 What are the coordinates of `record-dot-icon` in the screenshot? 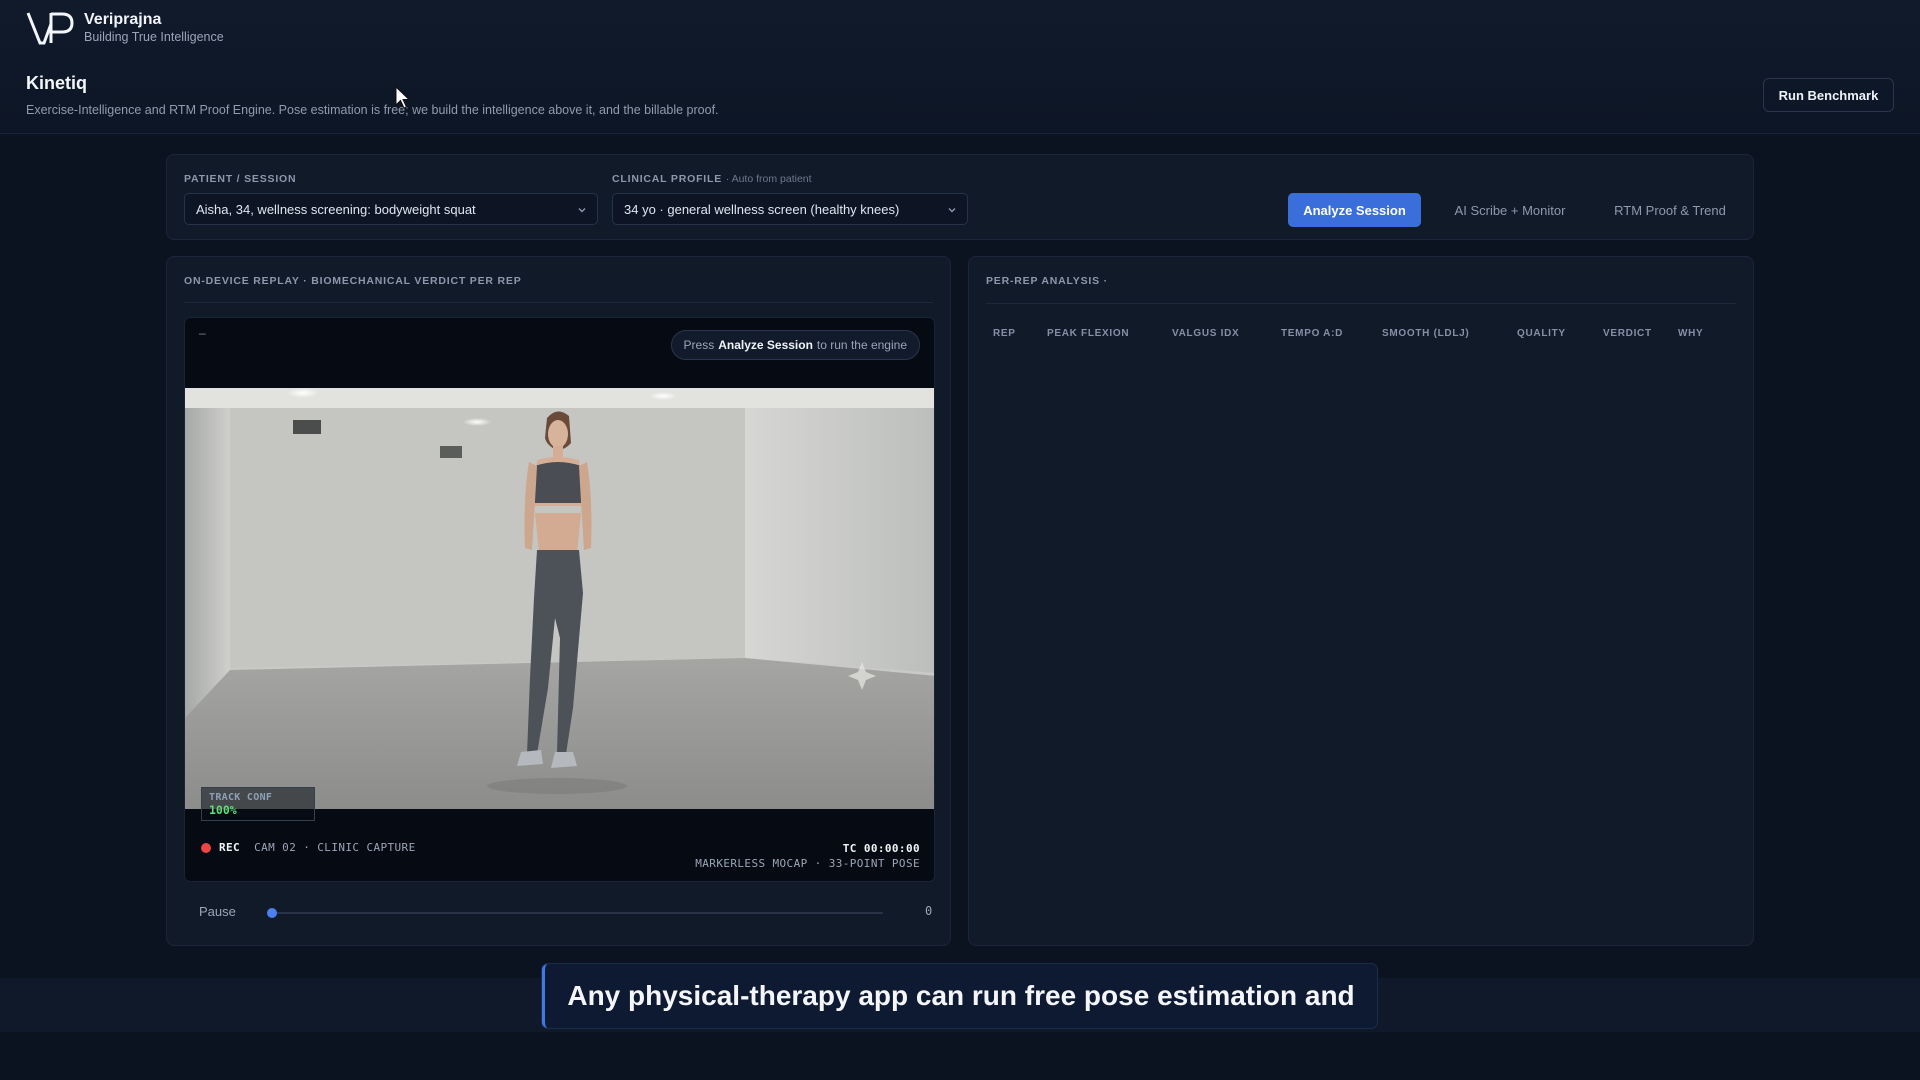 It's located at (206, 847).